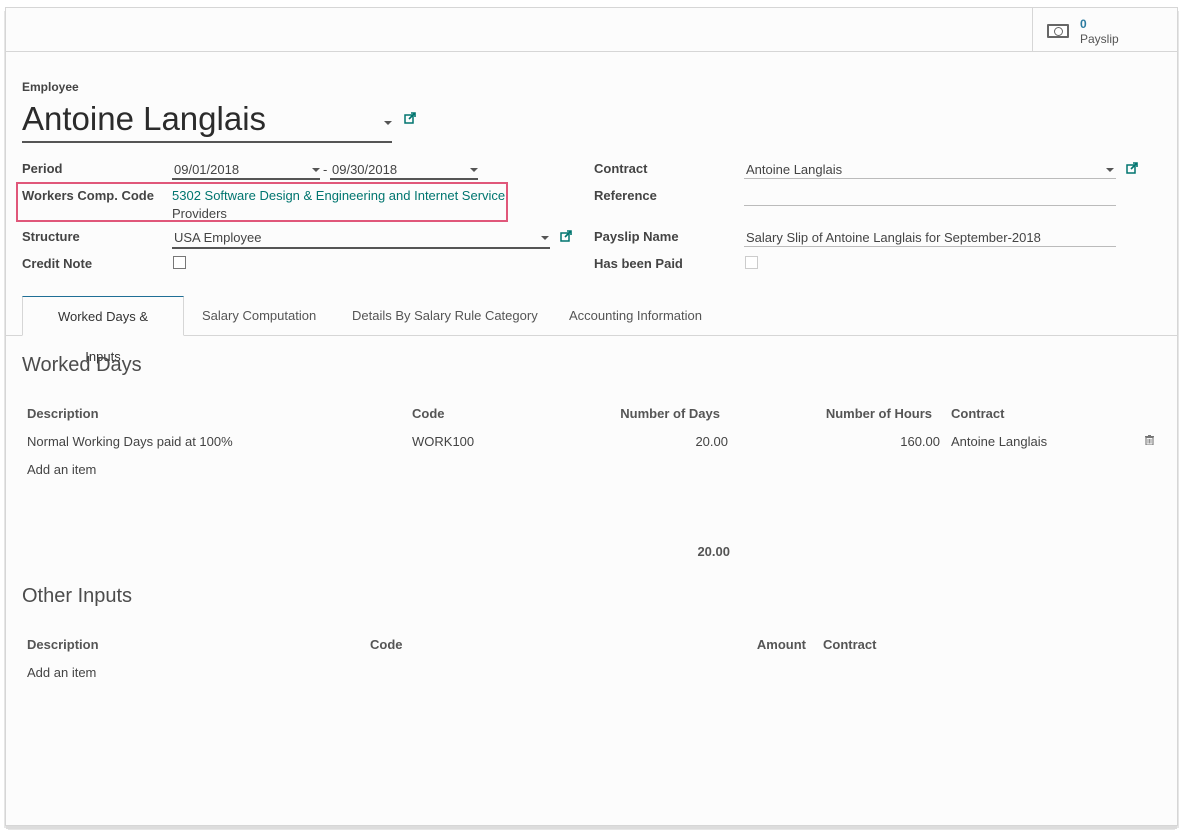 This screenshot has width=1183, height=831. What do you see at coordinates (873, 441) in the screenshot?
I see `row-hours: 160.00` at bounding box center [873, 441].